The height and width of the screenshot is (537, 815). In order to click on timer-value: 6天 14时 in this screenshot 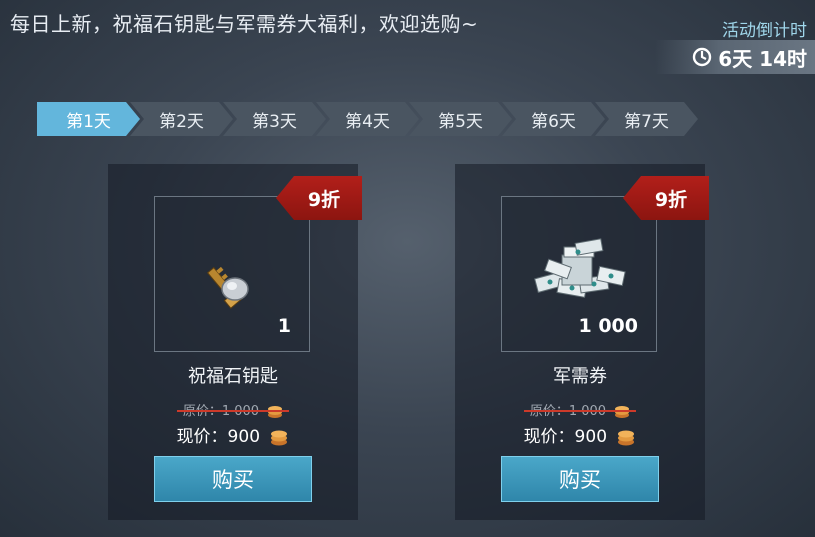, I will do `click(762, 58)`.